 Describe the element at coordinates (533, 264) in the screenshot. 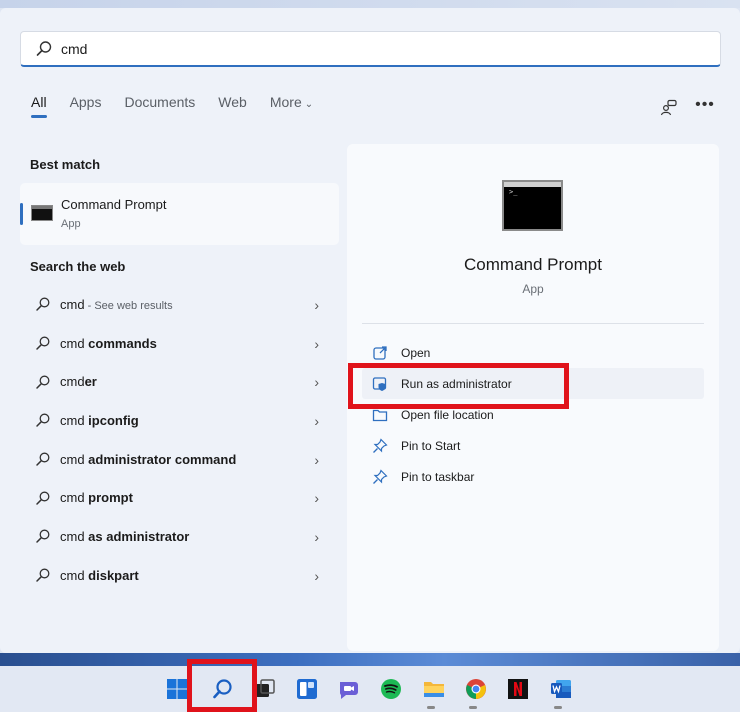

I see `preview-title: Command Prompt` at that location.